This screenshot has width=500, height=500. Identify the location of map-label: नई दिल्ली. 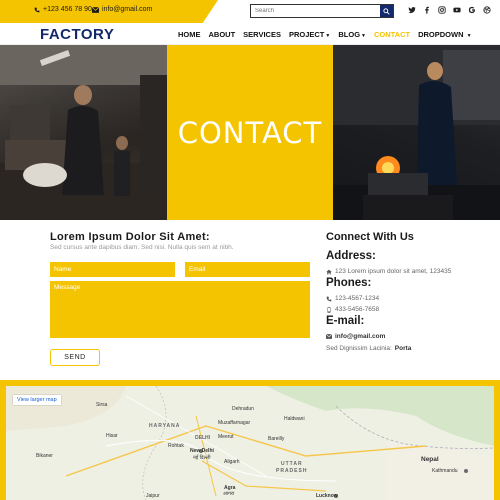
(202, 458).